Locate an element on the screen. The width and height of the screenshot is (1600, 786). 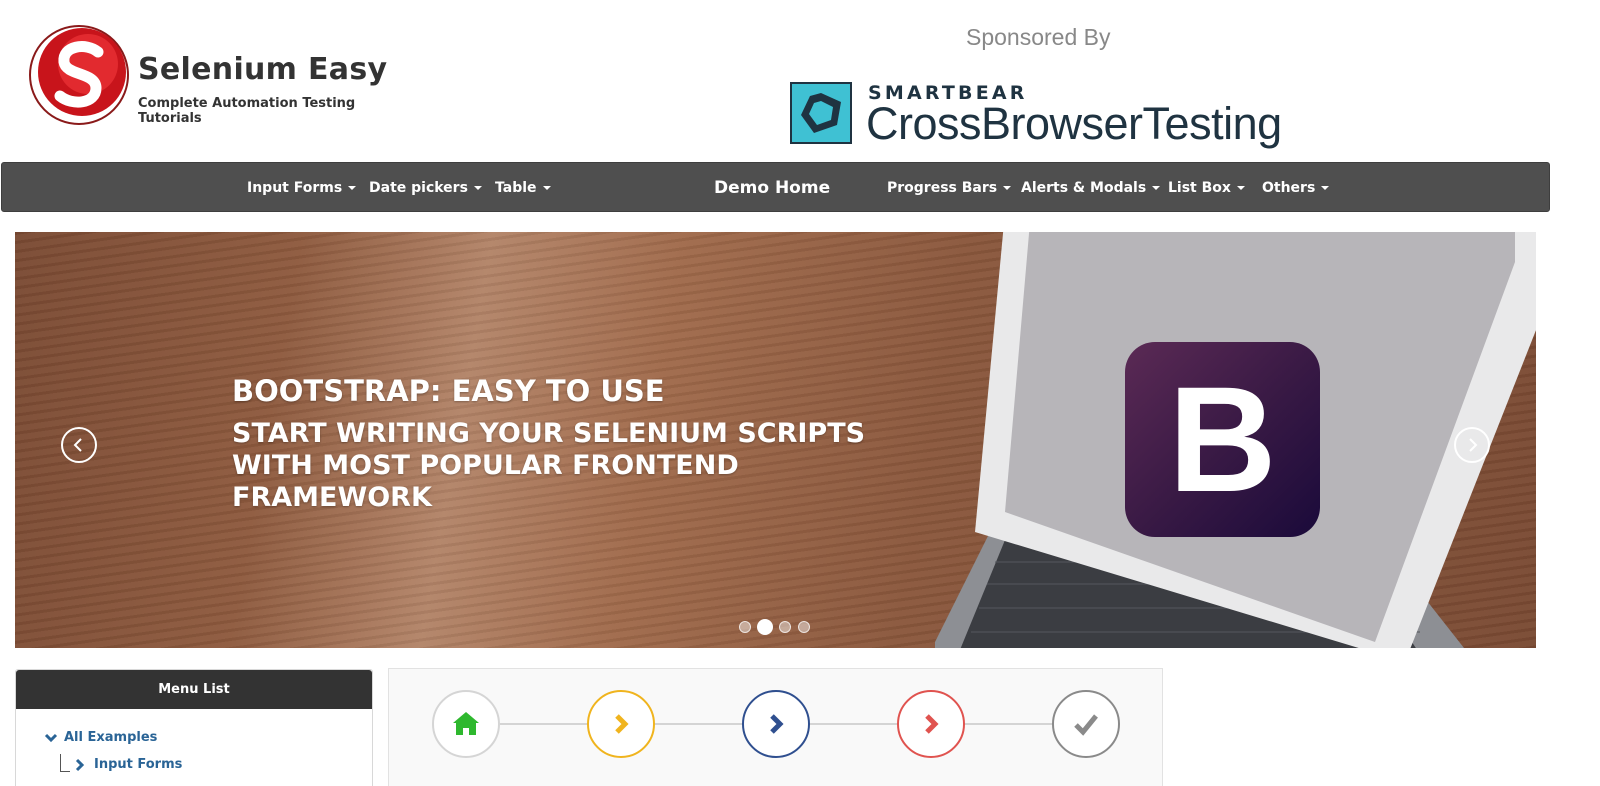
nav-demo-home: Demo Home is located at coordinates (772, 188).